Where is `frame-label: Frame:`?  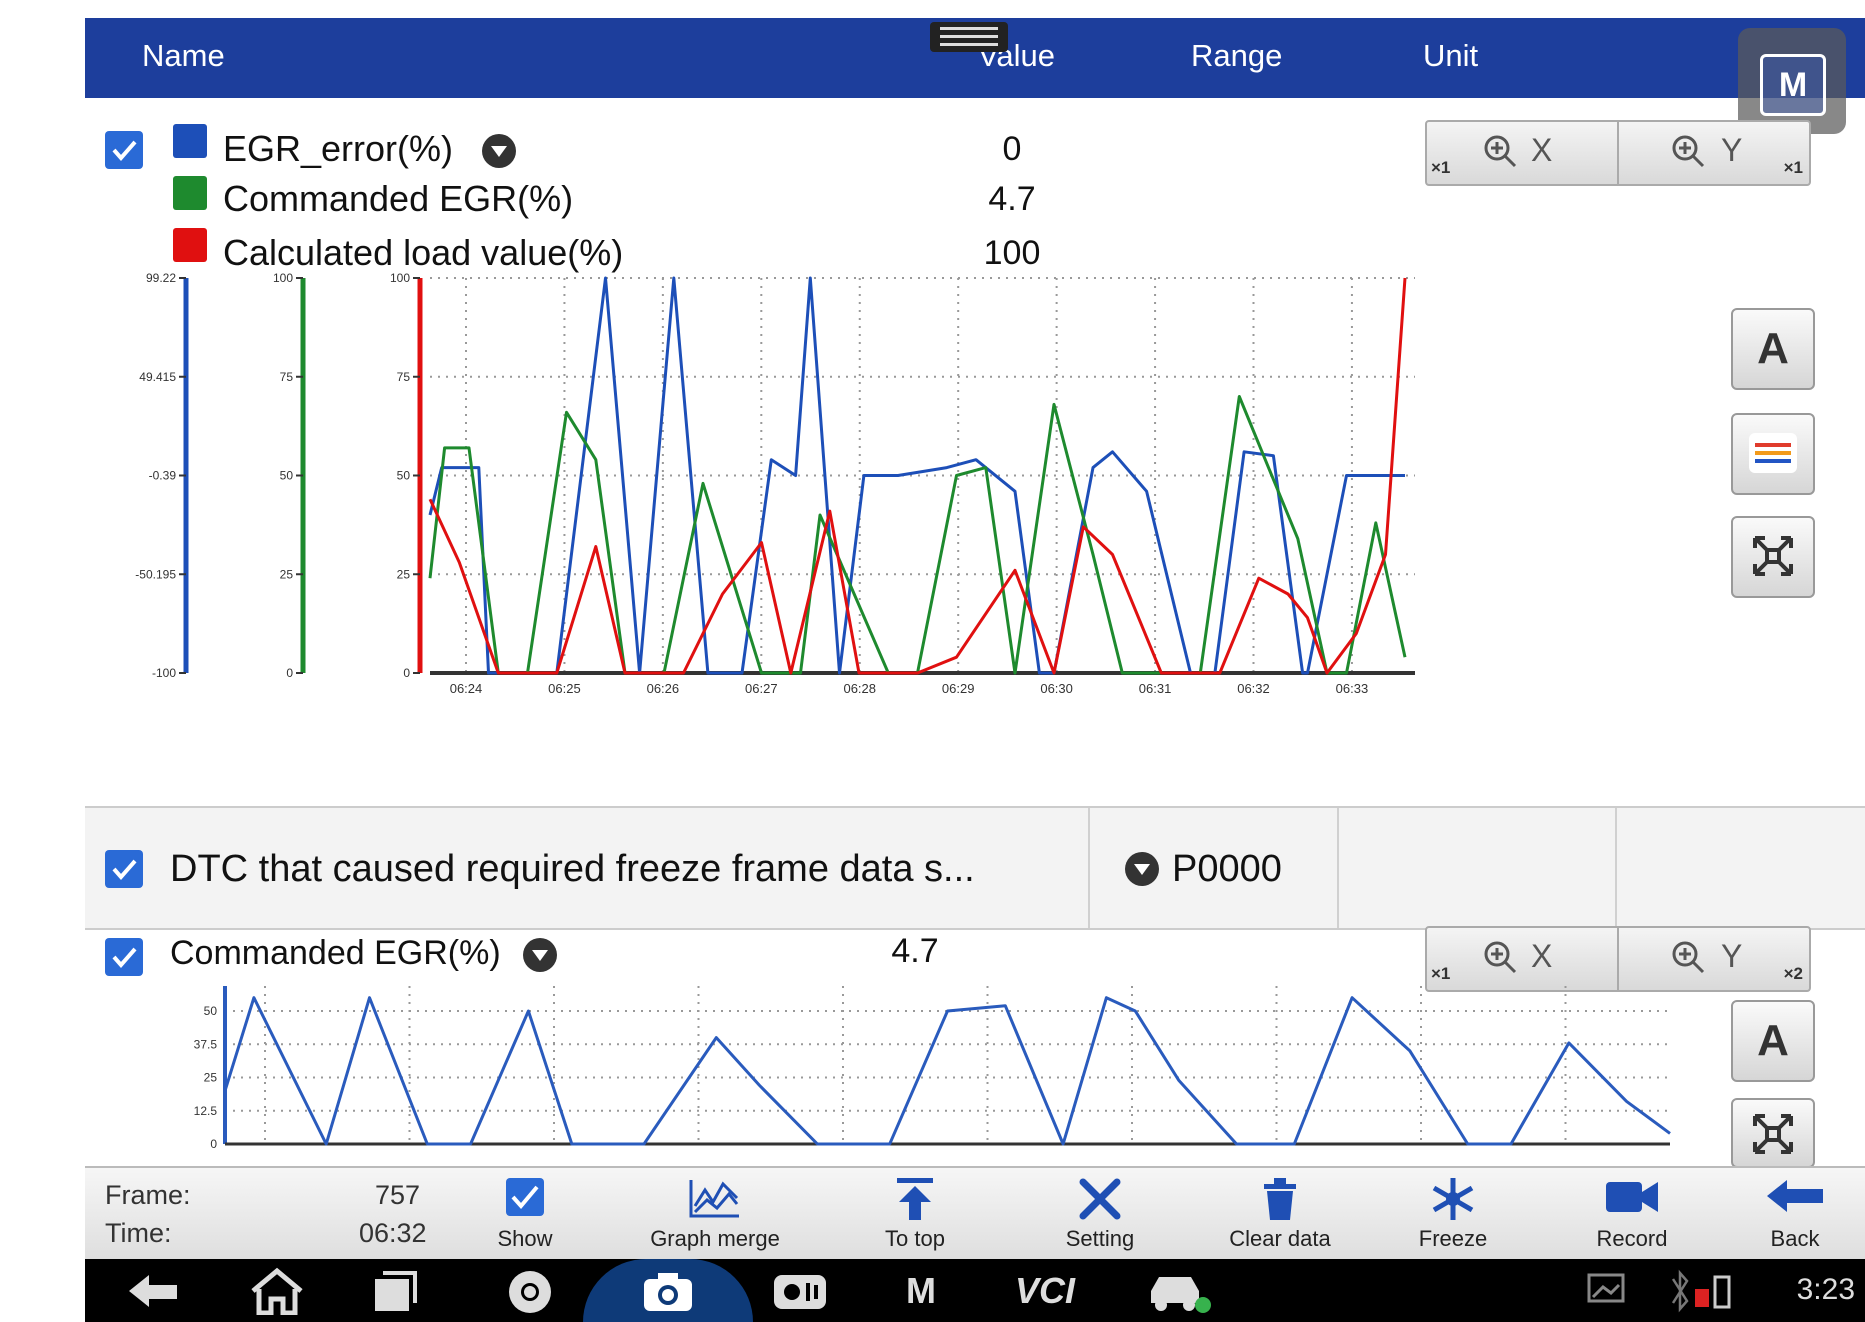
frame-label: Frame: is located at coordinates (148, 1195).